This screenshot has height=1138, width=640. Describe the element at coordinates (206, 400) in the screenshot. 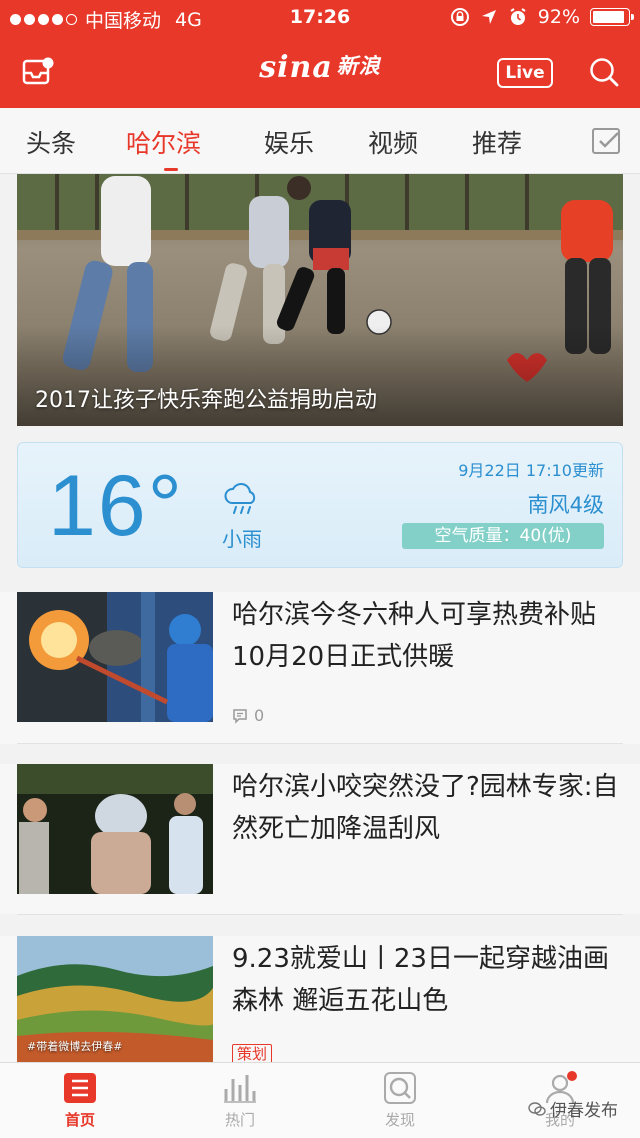

I see `hero-caption: 2017让孩子快乐奔跑公益捐助启动` at that location.